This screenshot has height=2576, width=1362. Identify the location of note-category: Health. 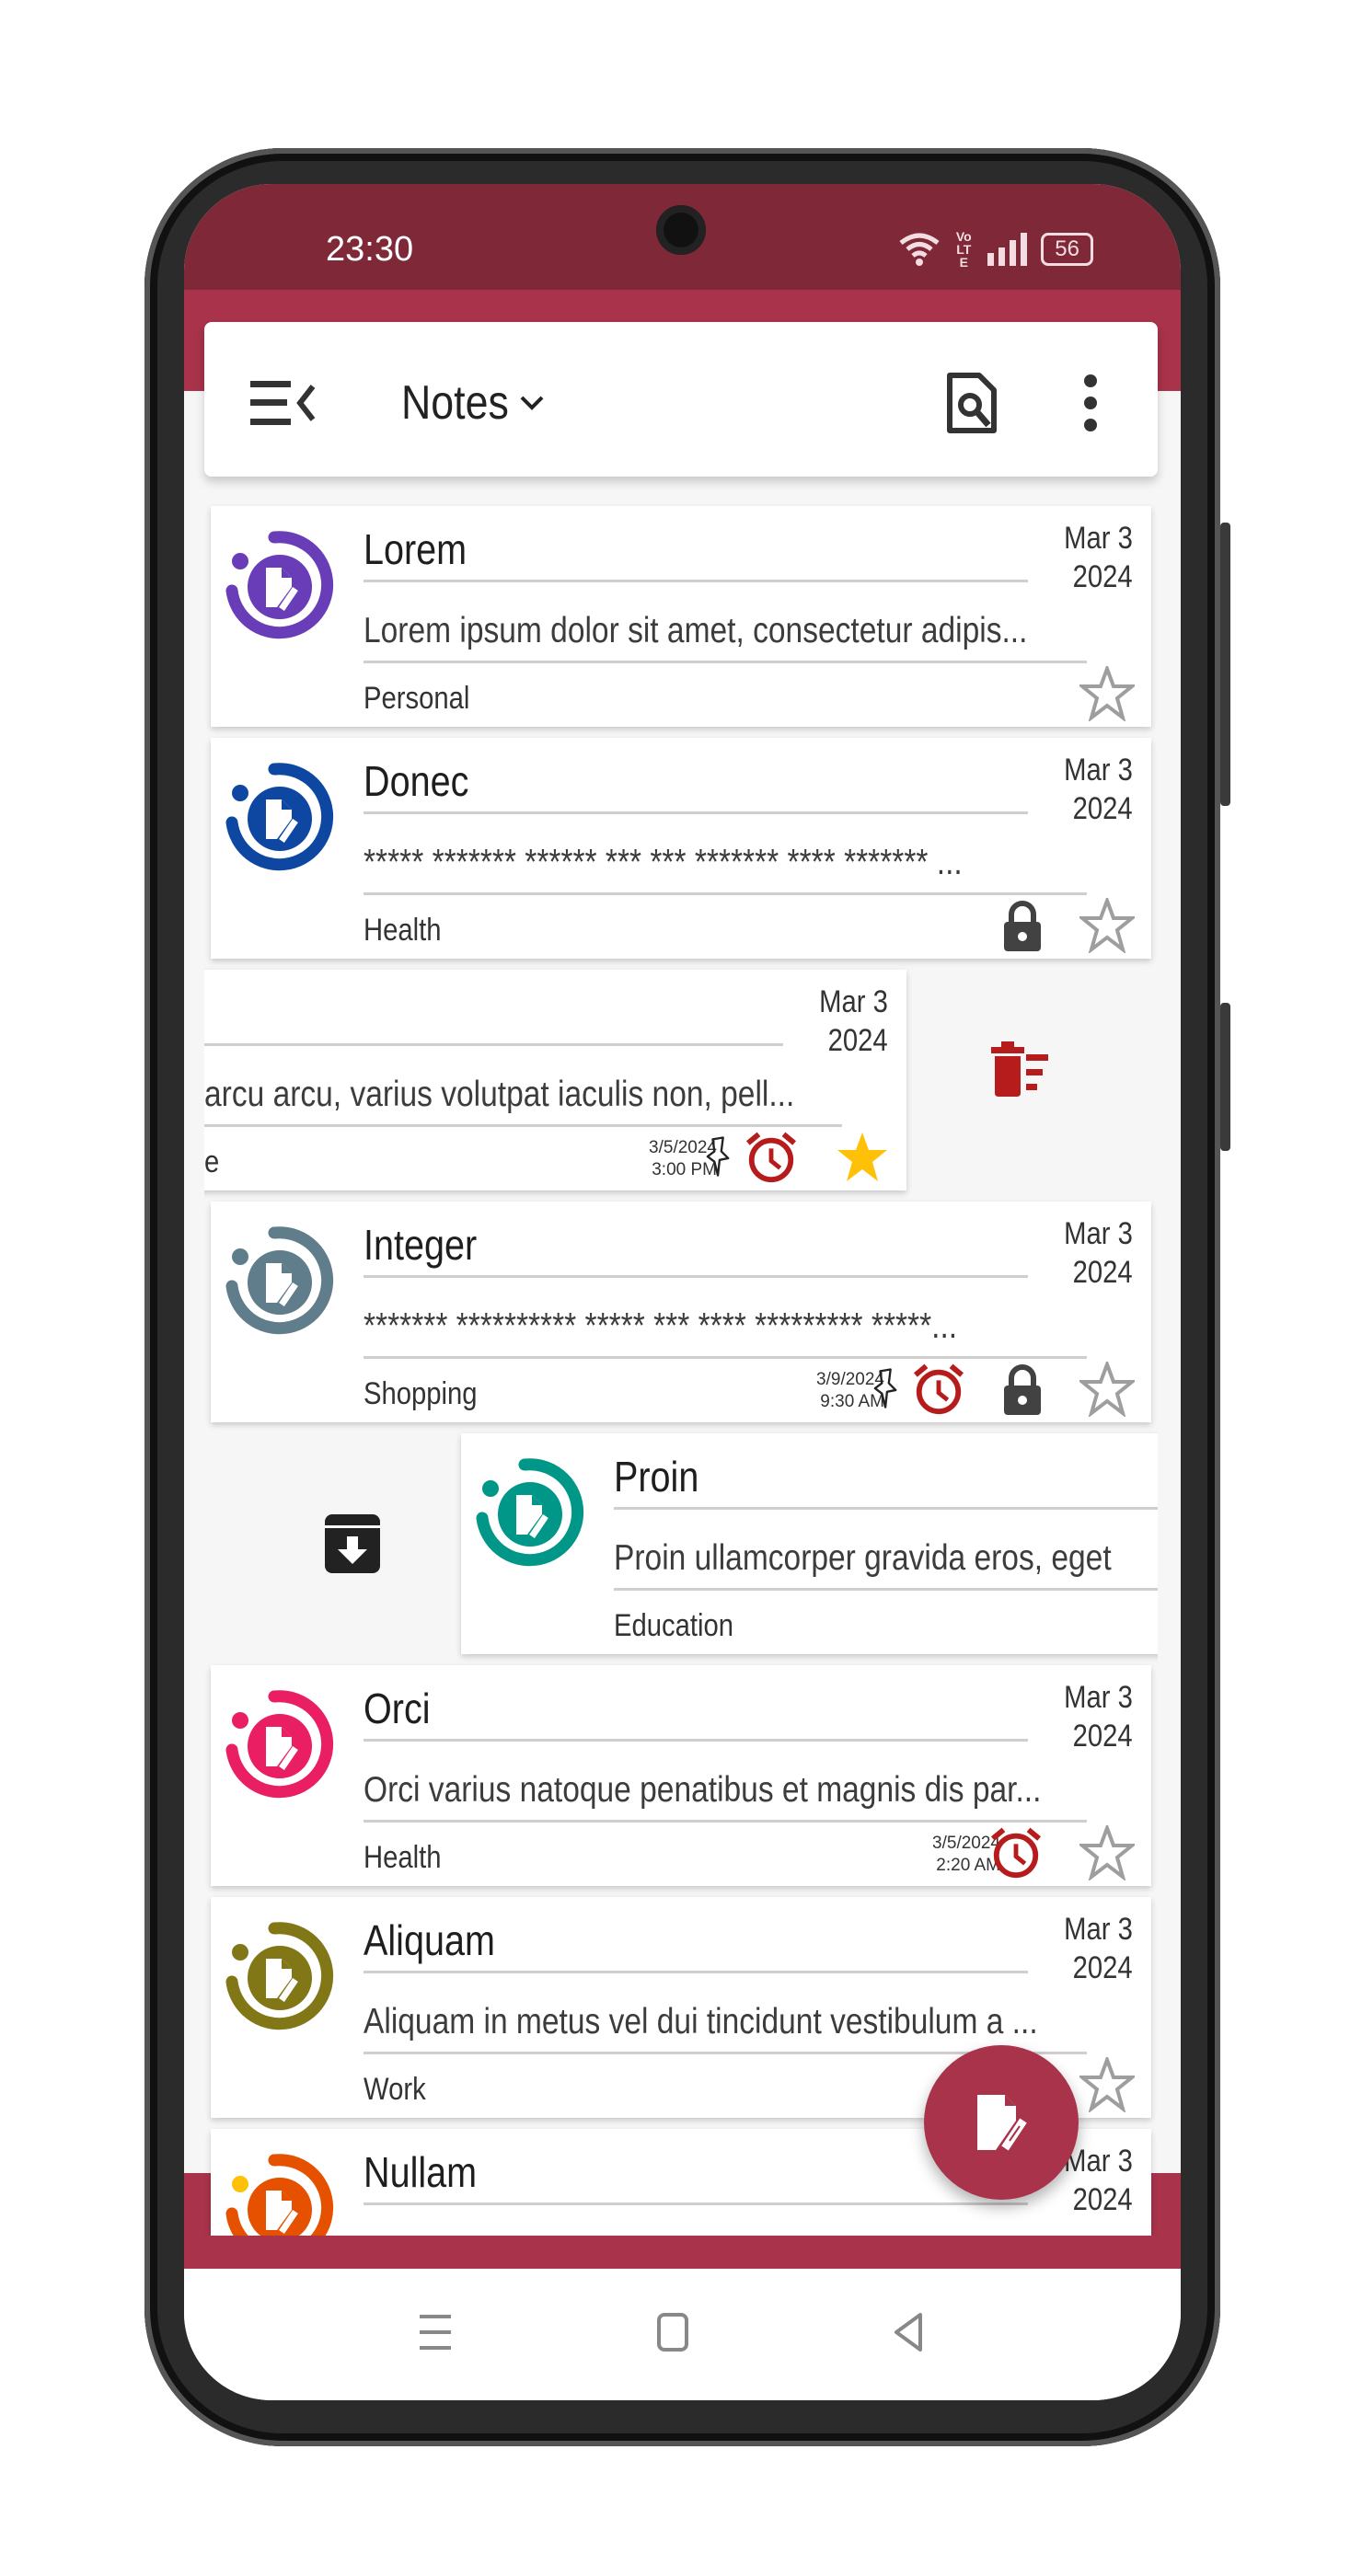
(409, 931).